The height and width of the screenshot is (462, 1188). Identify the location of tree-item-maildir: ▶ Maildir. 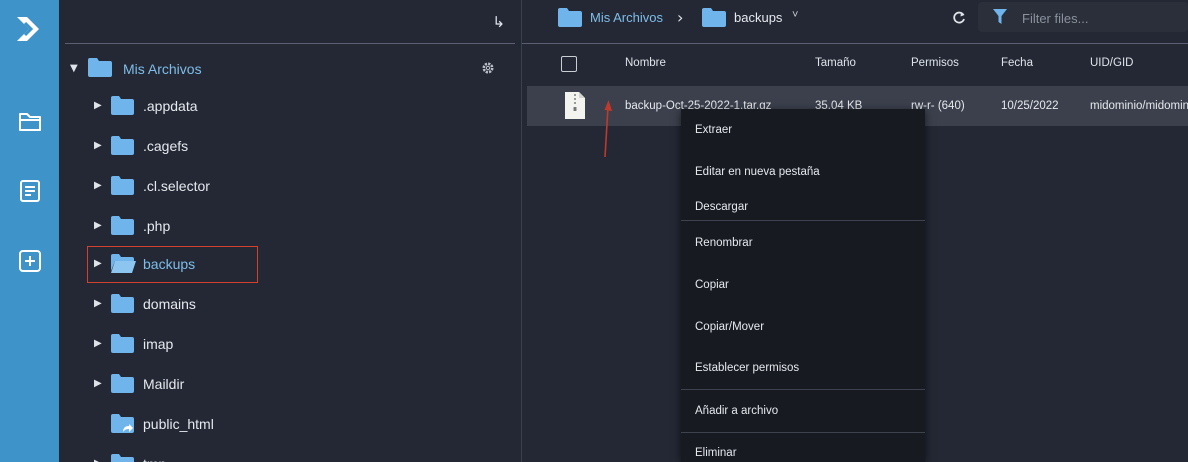
(290, 384).